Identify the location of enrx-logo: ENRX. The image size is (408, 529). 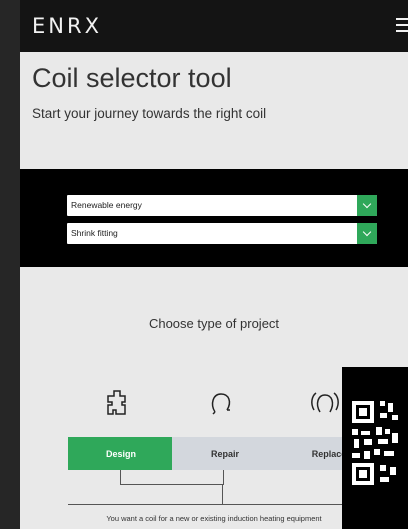
(67, 26).